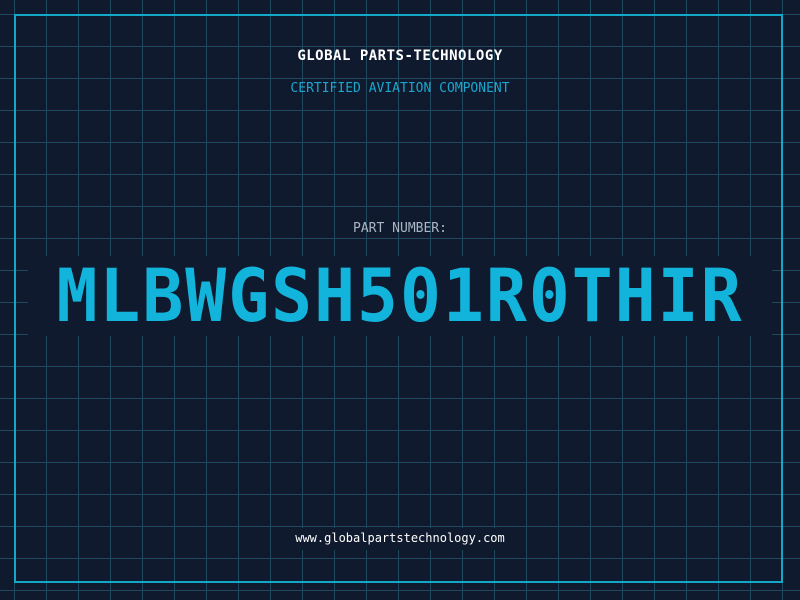 The height and width of the screenshot is (600, 800). Describe the element at coordinates (400, 228) in the screenshot. I see `part-number-label: PART NUMBER:` at that location.